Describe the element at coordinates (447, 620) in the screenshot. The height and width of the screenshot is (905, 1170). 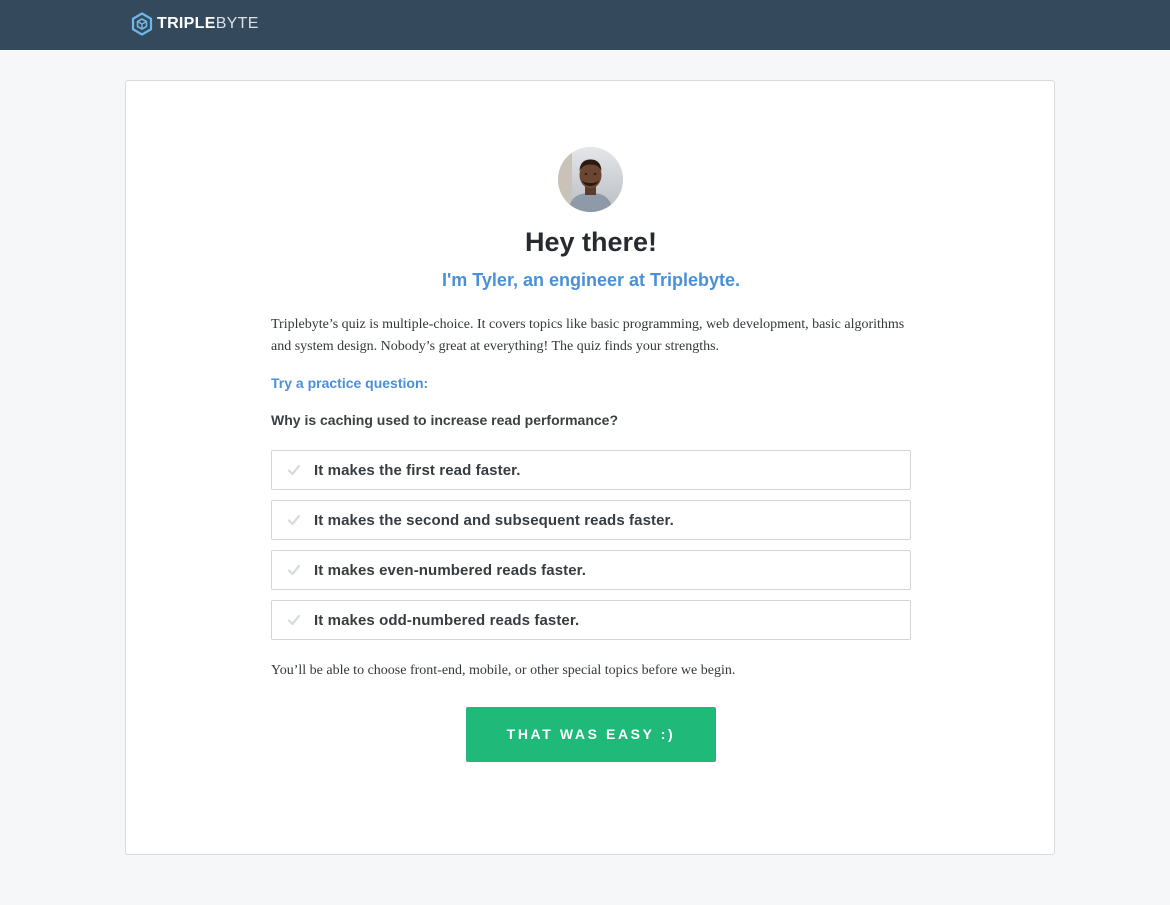
I see `answer-option-label: It makes odd-numbered reads faster.` at that location.